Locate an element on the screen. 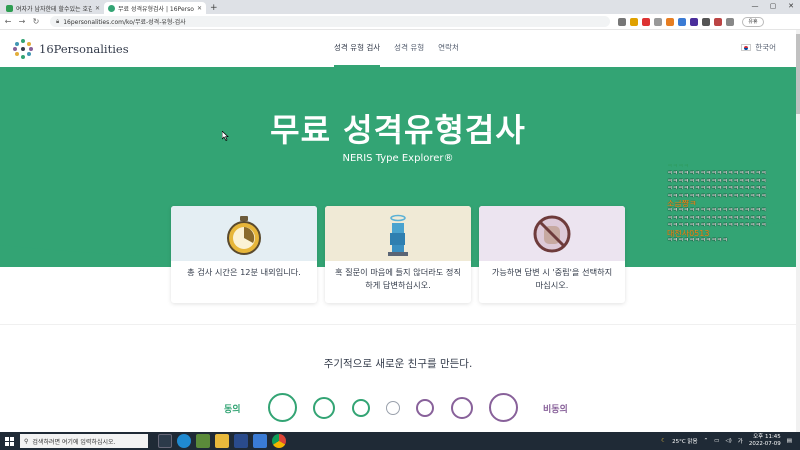 The width and height of the screenshot is (800, 450). question-text: 주기적으로 새로운 친구를 만든다. is located at coordinates (398, 364).